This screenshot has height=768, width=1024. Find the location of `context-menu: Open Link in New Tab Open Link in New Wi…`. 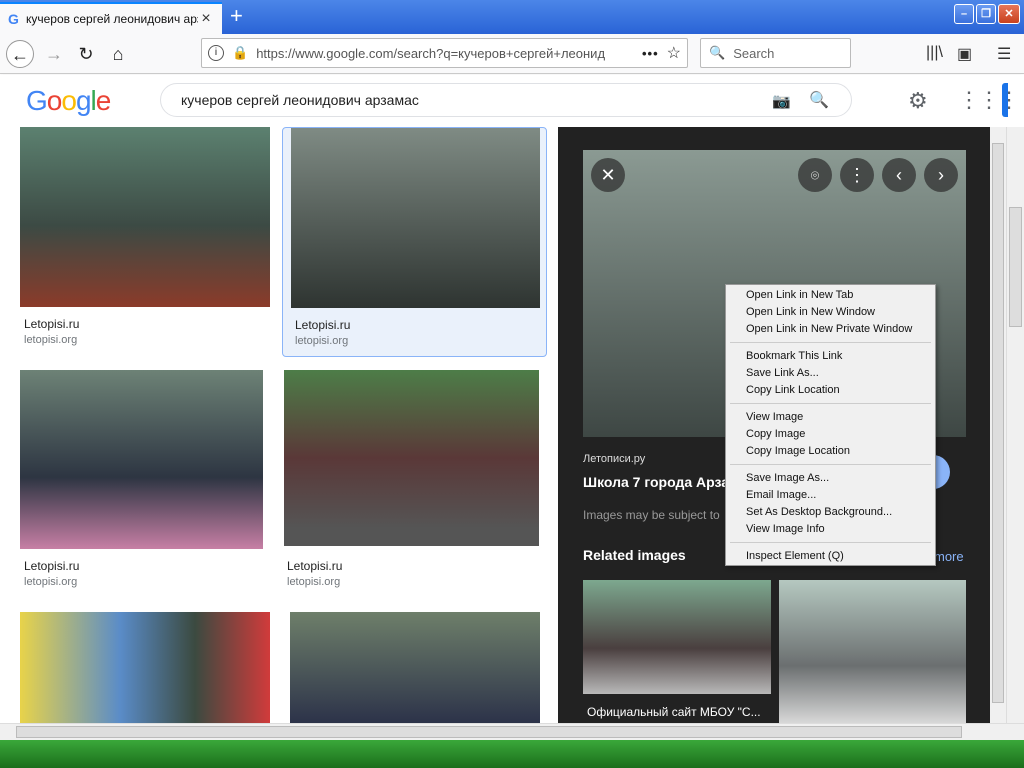

context-menu: Open Link in New Tab Open Link in New Wi… is located at coordinates (830, 425).